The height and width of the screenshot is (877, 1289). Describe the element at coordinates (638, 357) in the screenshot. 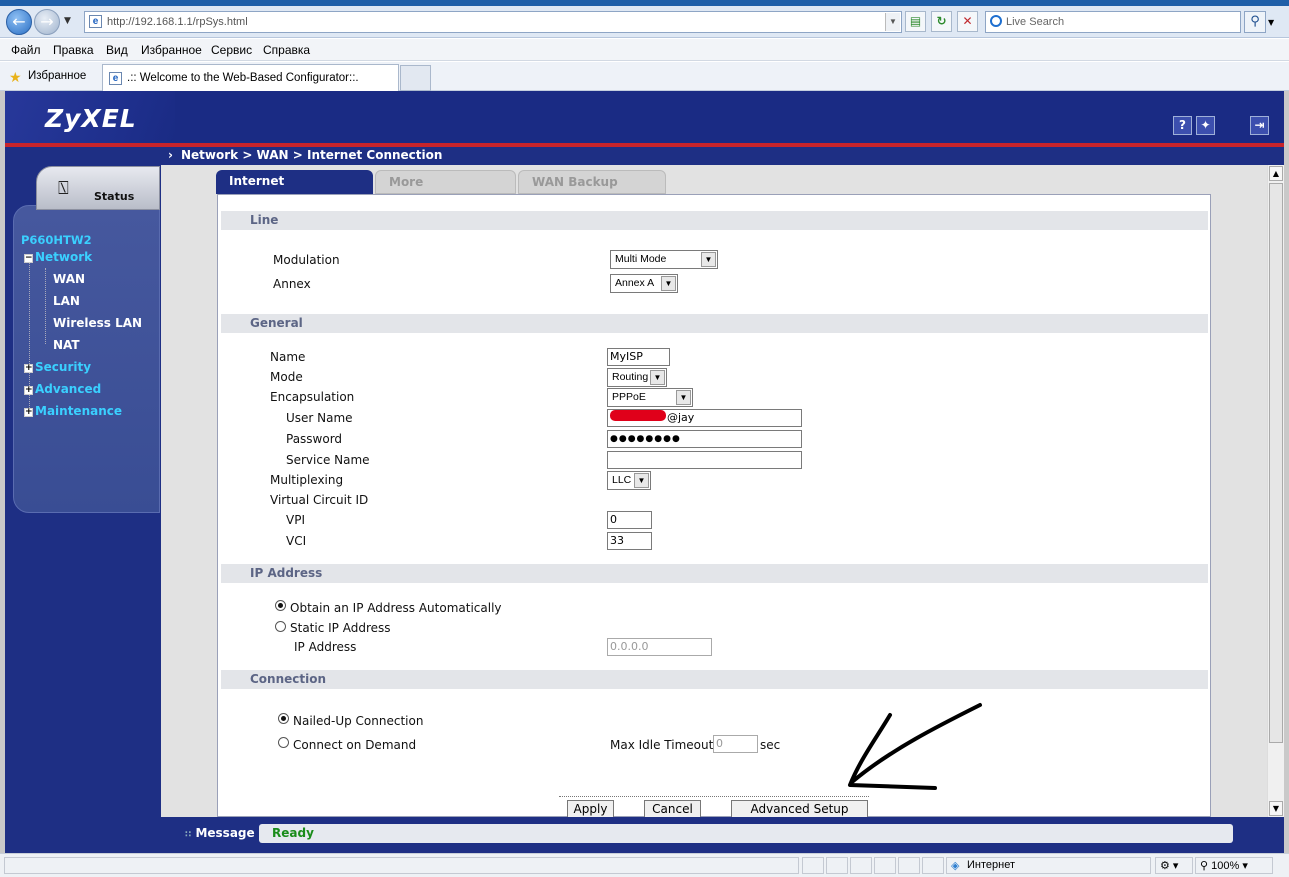

I see `name-input: MyISP` at that location.